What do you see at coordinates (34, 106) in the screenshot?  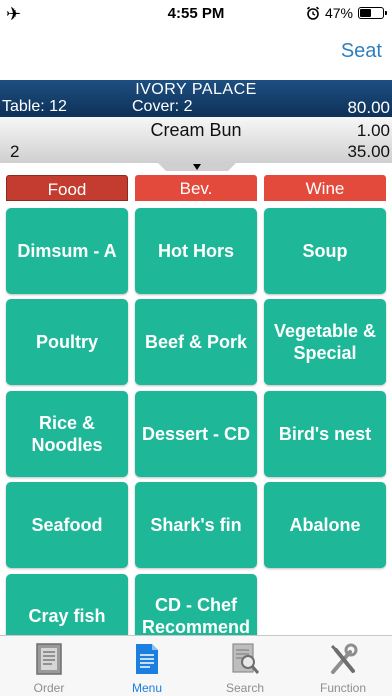 I see `table-number: Table: 12` at bounding box center [34, 106].